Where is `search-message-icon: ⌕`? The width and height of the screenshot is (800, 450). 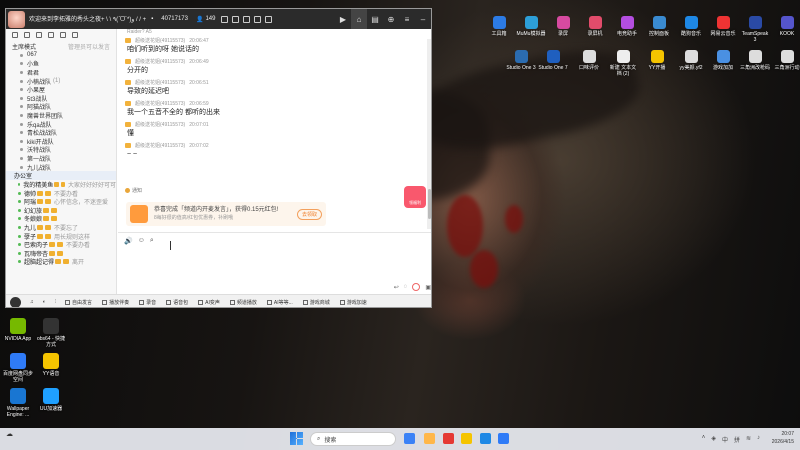 search-message-icon: ⌕ is located at coordinates (152, 241).